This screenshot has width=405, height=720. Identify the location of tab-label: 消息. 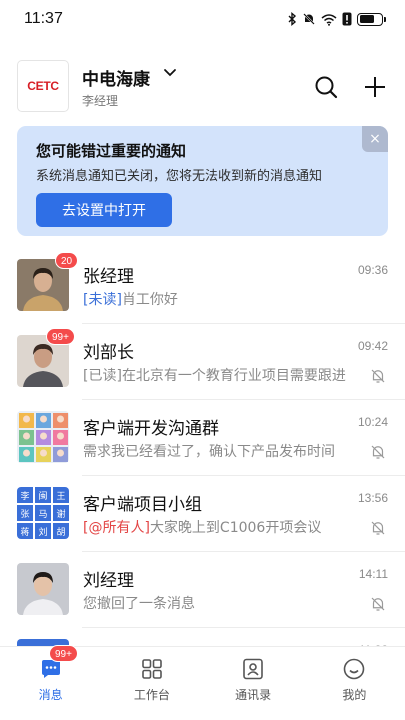
(50, 695).